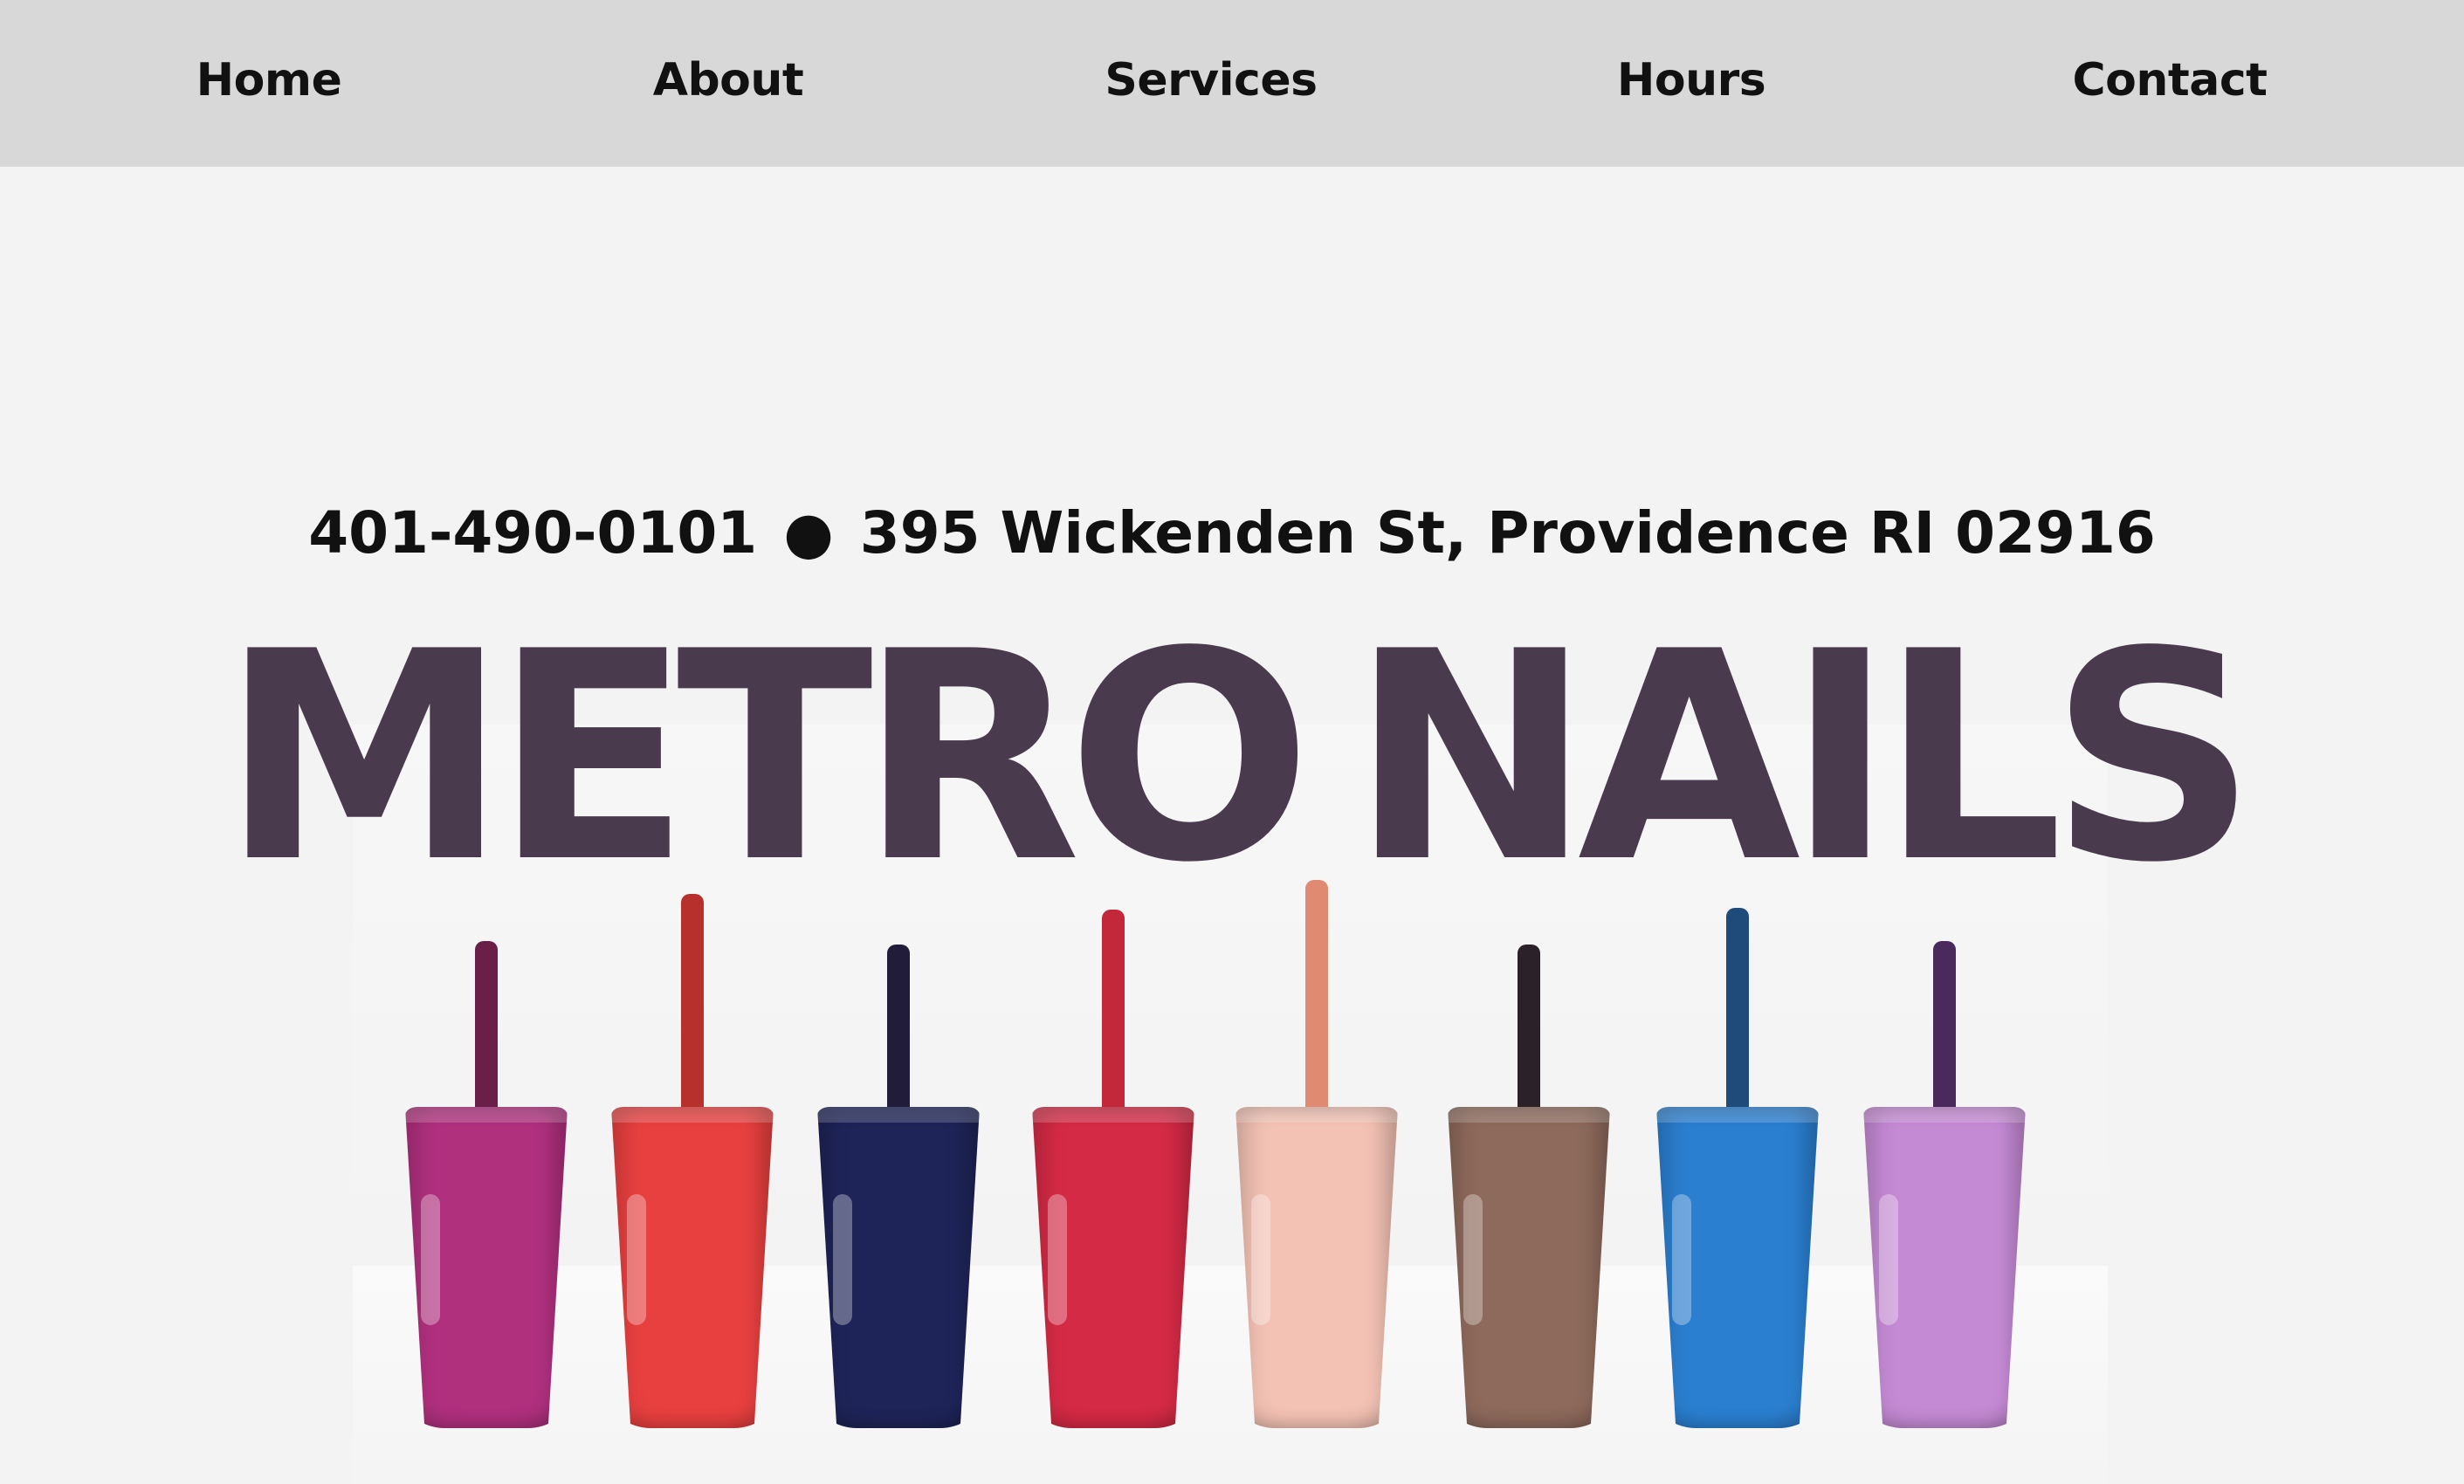 The image size is (2464, 1484). Describe the element at coordinates (1507, 532) in the screenshot. I see `street-address: 395 Wickenden St, Providence RI 02916` at that location.